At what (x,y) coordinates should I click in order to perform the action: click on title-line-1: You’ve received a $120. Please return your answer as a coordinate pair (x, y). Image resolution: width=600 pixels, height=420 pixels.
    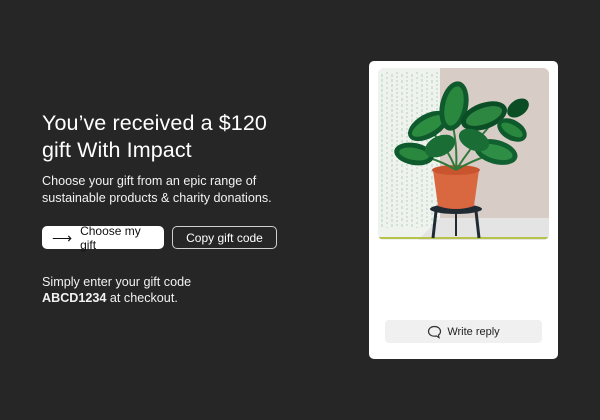
    Looking at the image, I should click on (154, 123).